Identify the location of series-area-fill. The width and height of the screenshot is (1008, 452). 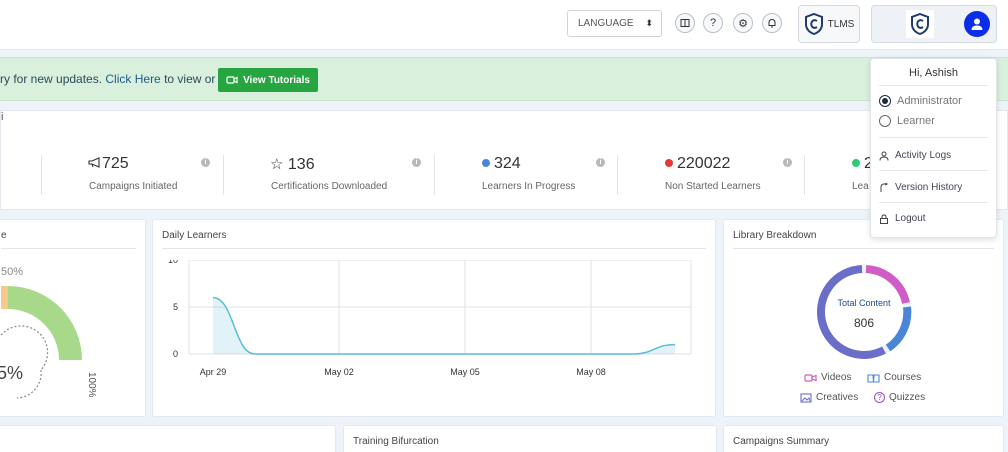
(444, 325).